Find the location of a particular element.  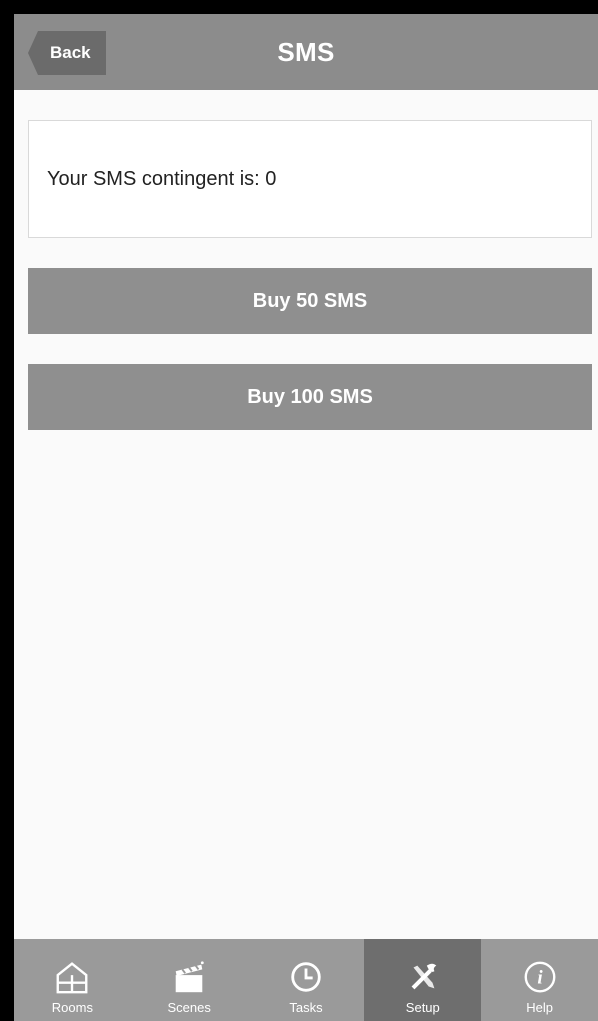

tab-setup: Setup is located at coordinates (423, 980).